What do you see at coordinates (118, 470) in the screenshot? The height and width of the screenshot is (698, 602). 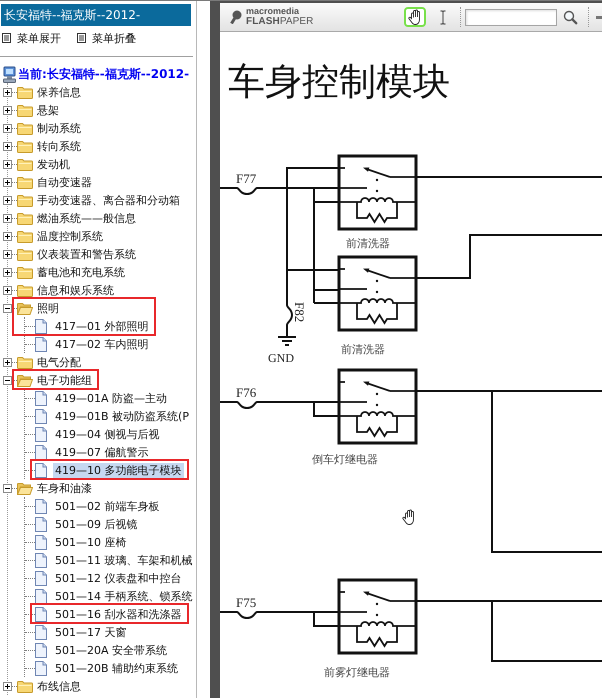 I see `tree-item: 419—10 多功能电子模块` at bounding box center [118, 470].